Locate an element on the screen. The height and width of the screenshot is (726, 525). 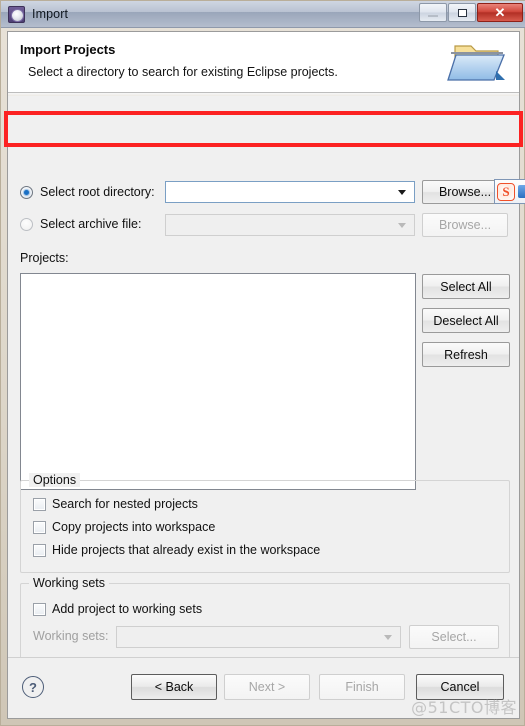
add-project-to-working-sets-row: Add project to working sets is located at coordinates (117, 609).